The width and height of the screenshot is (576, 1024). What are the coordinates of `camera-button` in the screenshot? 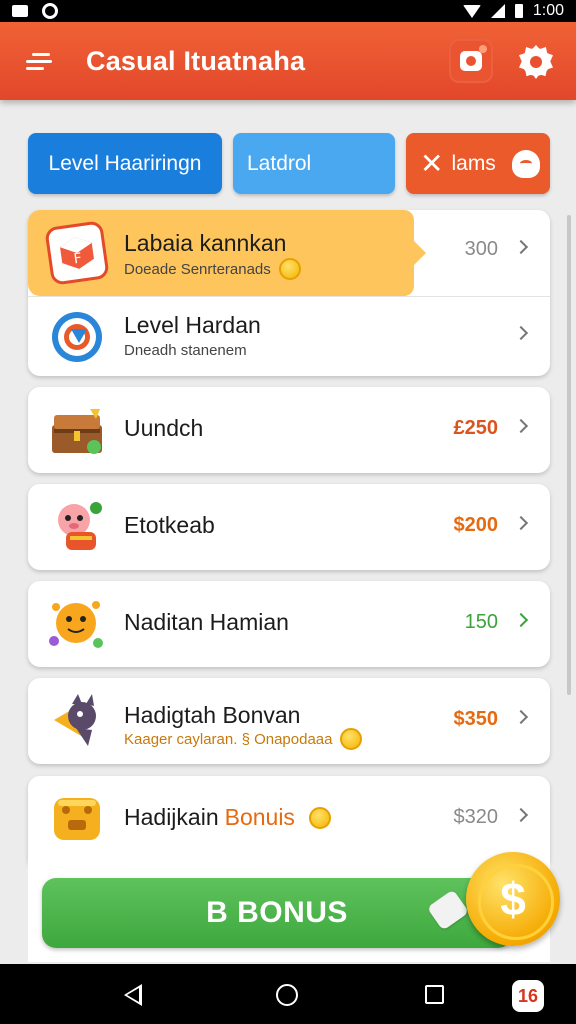 It's located at (471, 61).